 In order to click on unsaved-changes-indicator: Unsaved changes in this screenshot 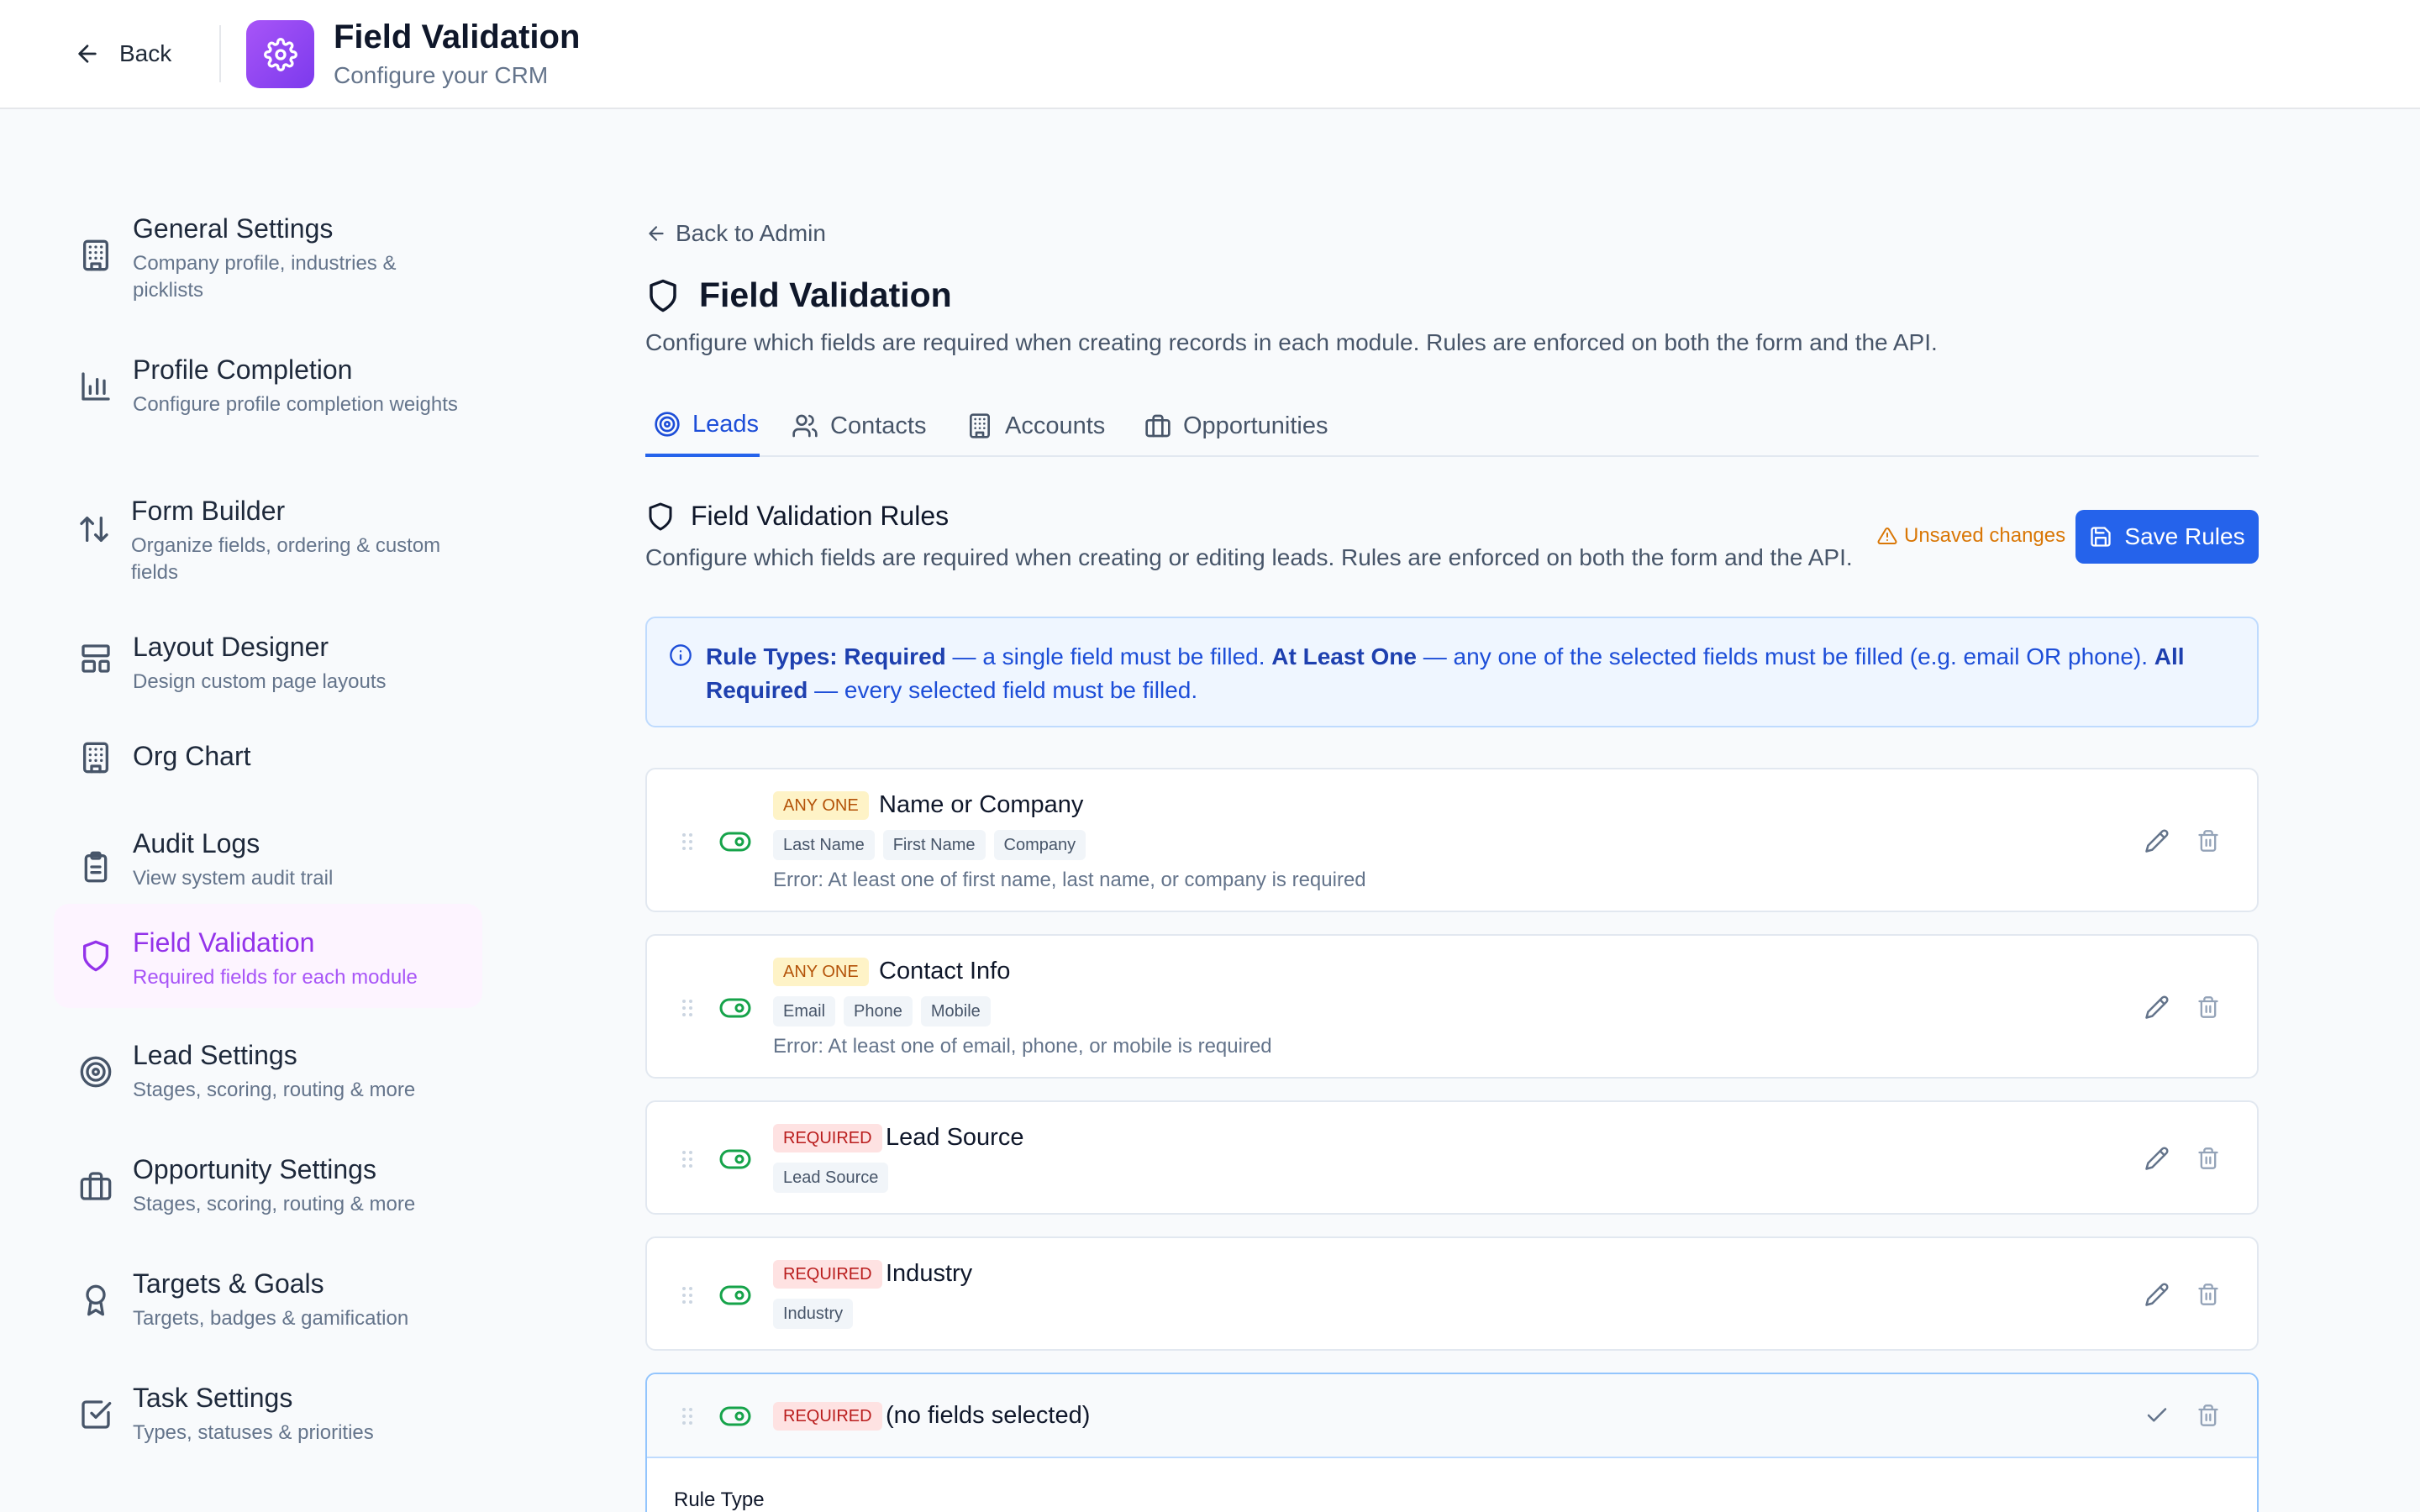, I will do `click(1971, 536)`.